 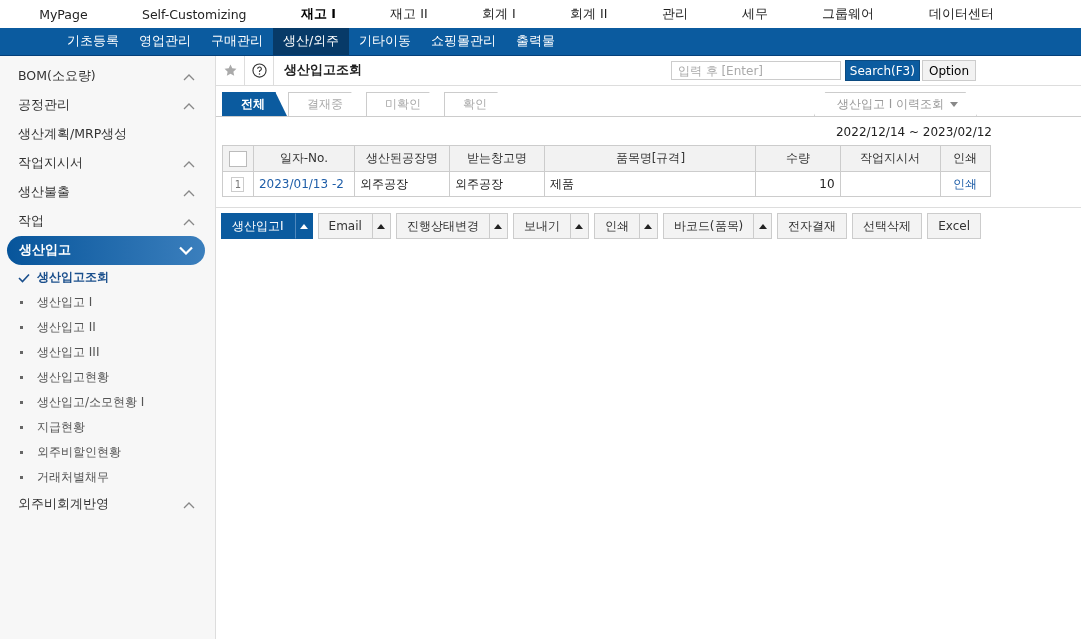 What do you see at coordinates (954, 226) in the screenshot?
I see `action-button: Excel` at bounding box center [954, 226].